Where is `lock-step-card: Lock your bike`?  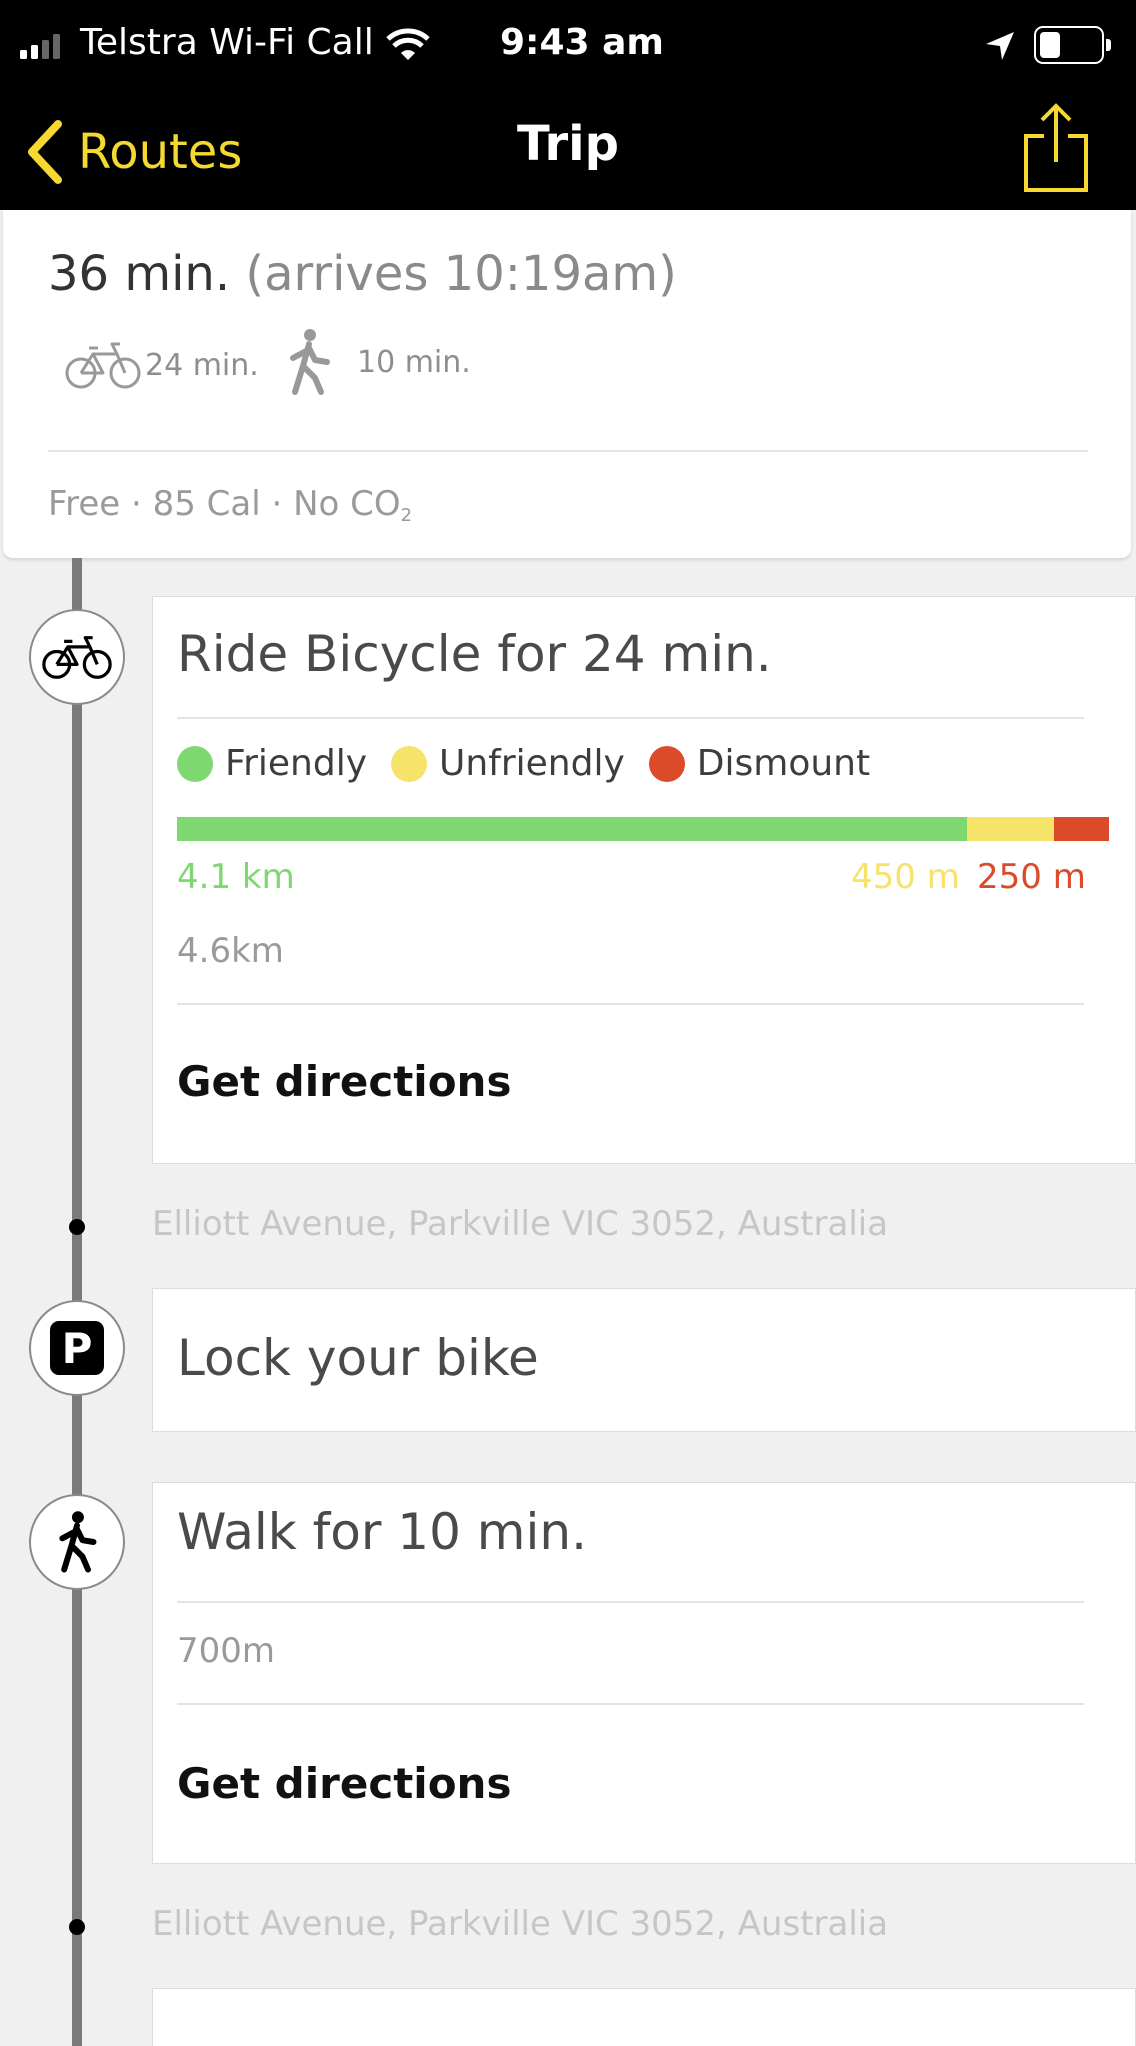
lock-step-card: Lock your bike is located at coordinates (644, 1360).